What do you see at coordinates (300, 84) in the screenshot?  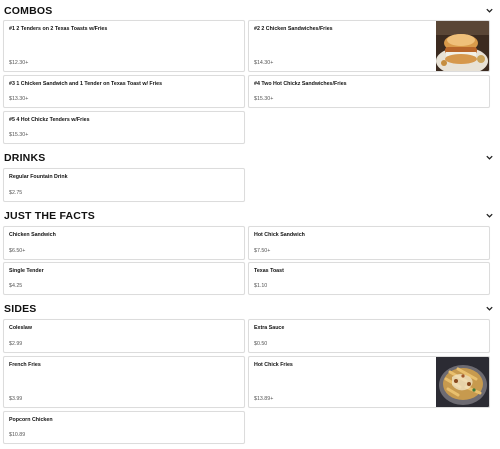 I see `menu-item-name: #4 Two Hot Chickz Sandwiches/Fries` at bounding box center [300, 84].